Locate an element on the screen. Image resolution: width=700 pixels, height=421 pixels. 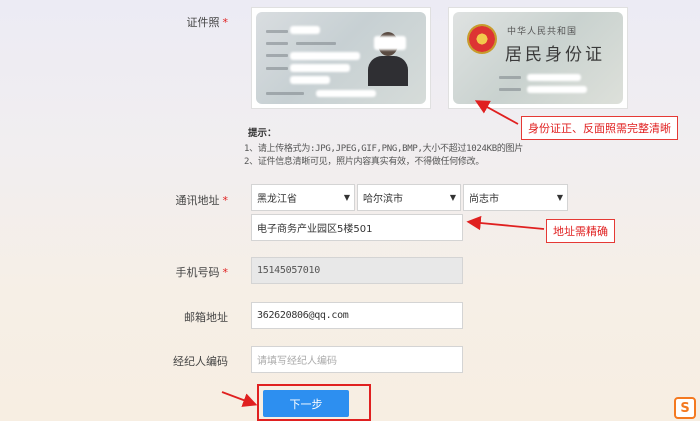
address-arrow is located at coordinates (505, 223).